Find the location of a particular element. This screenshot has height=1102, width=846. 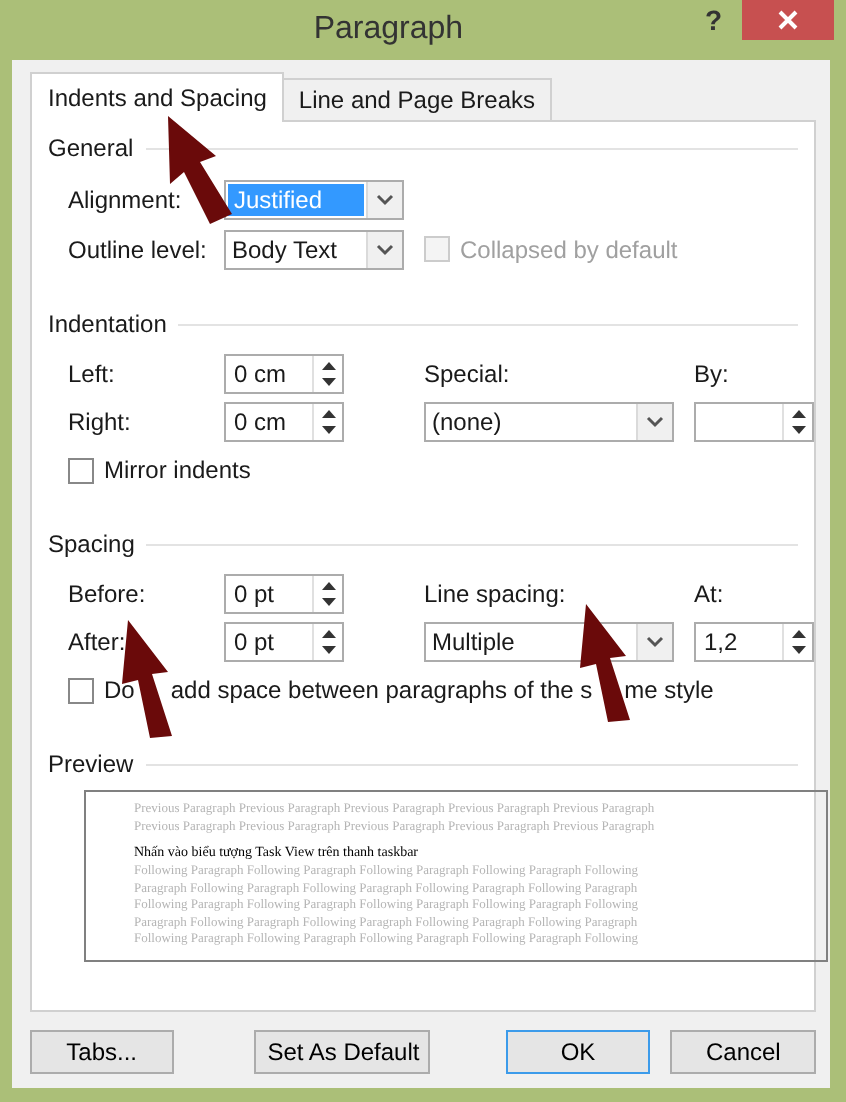

field-label: Line spacing: is located at coordinates (496, 594).